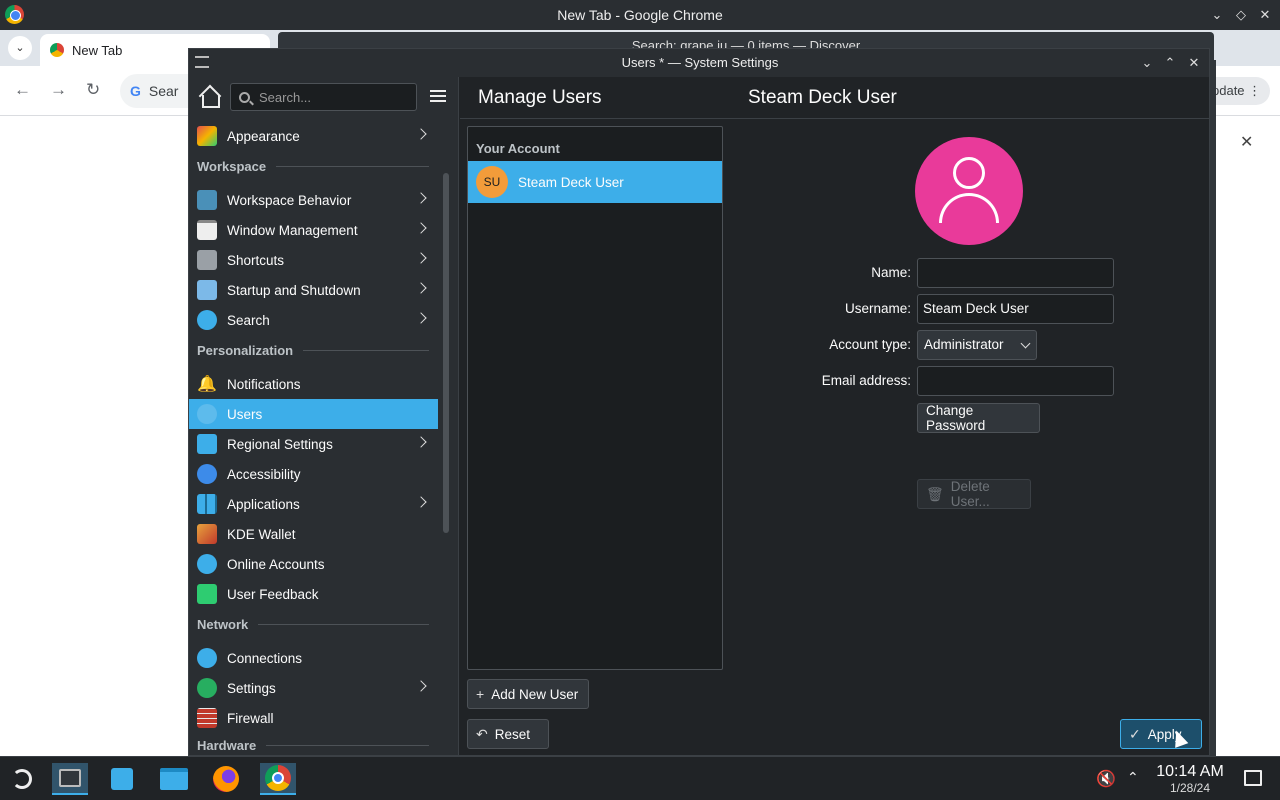 Image resolution: width=1280 pixels, height=800 pixels. Describe the element at coordinates (1246, 142) in the screenshot. I see `chrome-panel-close-icon: ✕` at that location.